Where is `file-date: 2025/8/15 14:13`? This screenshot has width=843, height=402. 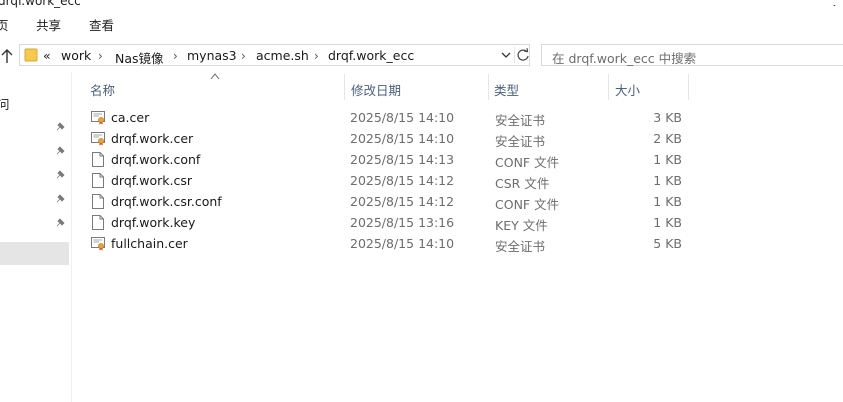
file-date: 2025/8/15 14:13 is located at coordinates (402, 159).